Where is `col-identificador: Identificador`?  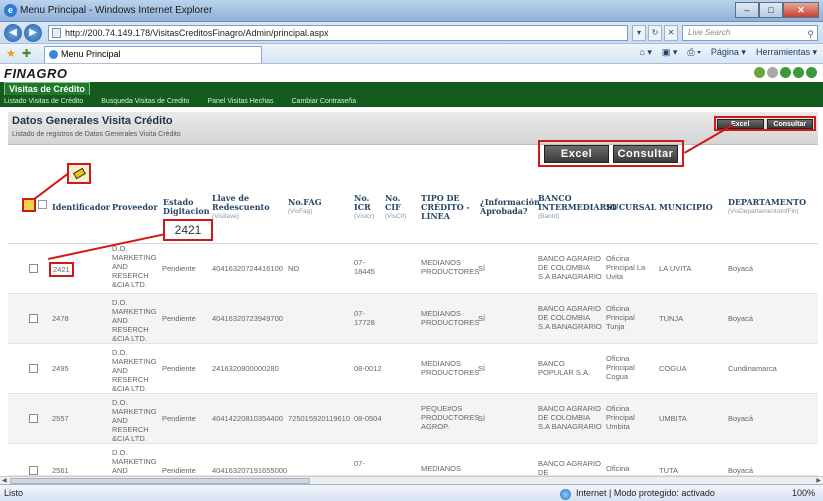 col-identificador: Identificador is located at coordinates (81, 207).